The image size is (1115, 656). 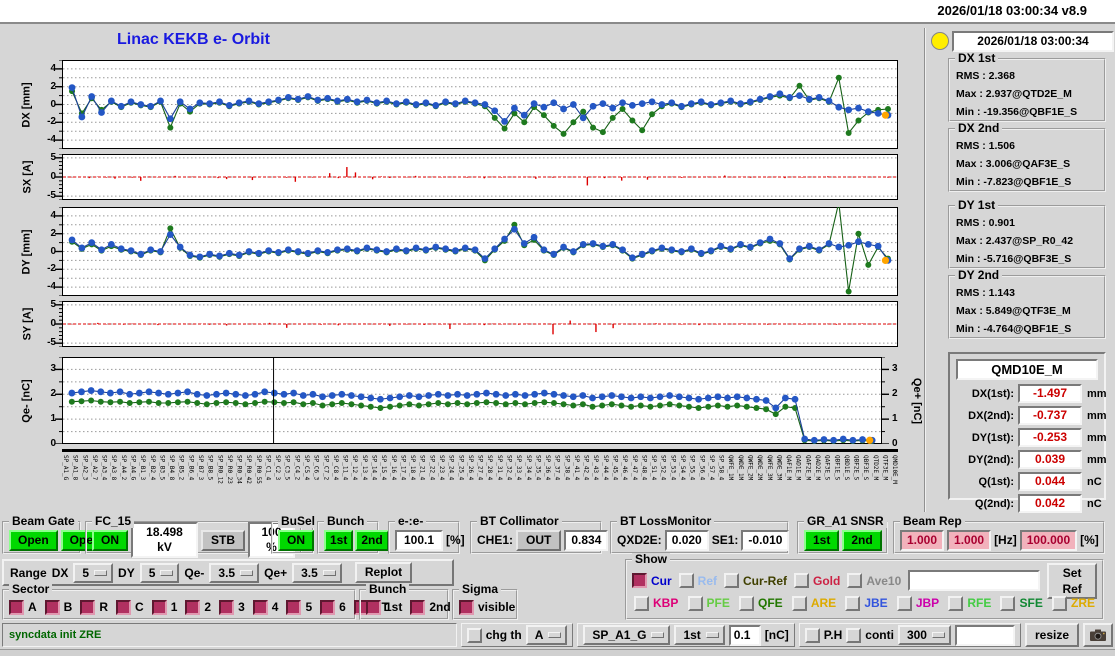 I want to click on sp-select: SP_A1_G, so click(x=627, y=635).